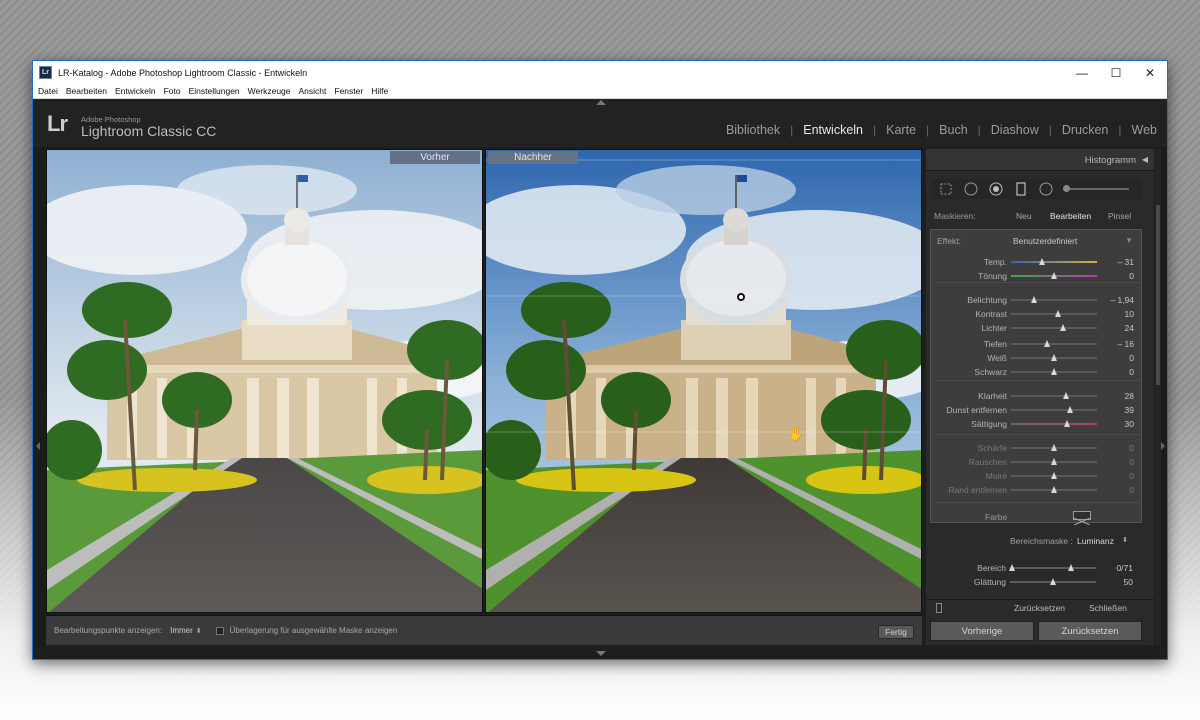 Image resolution: width=1200 pixels, height=720 pixels. I want to click on mask-new-button: Neu, so click(1024, 216).